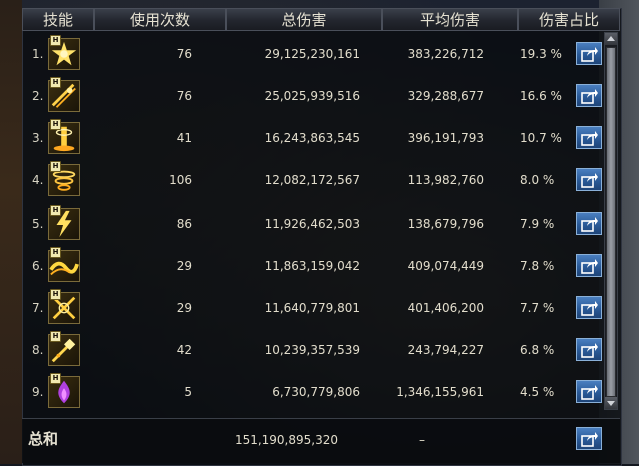  Describe the element at coordinates (445, 54) in the screenshot. I see `avg-damage: 383,226,712` at that location.